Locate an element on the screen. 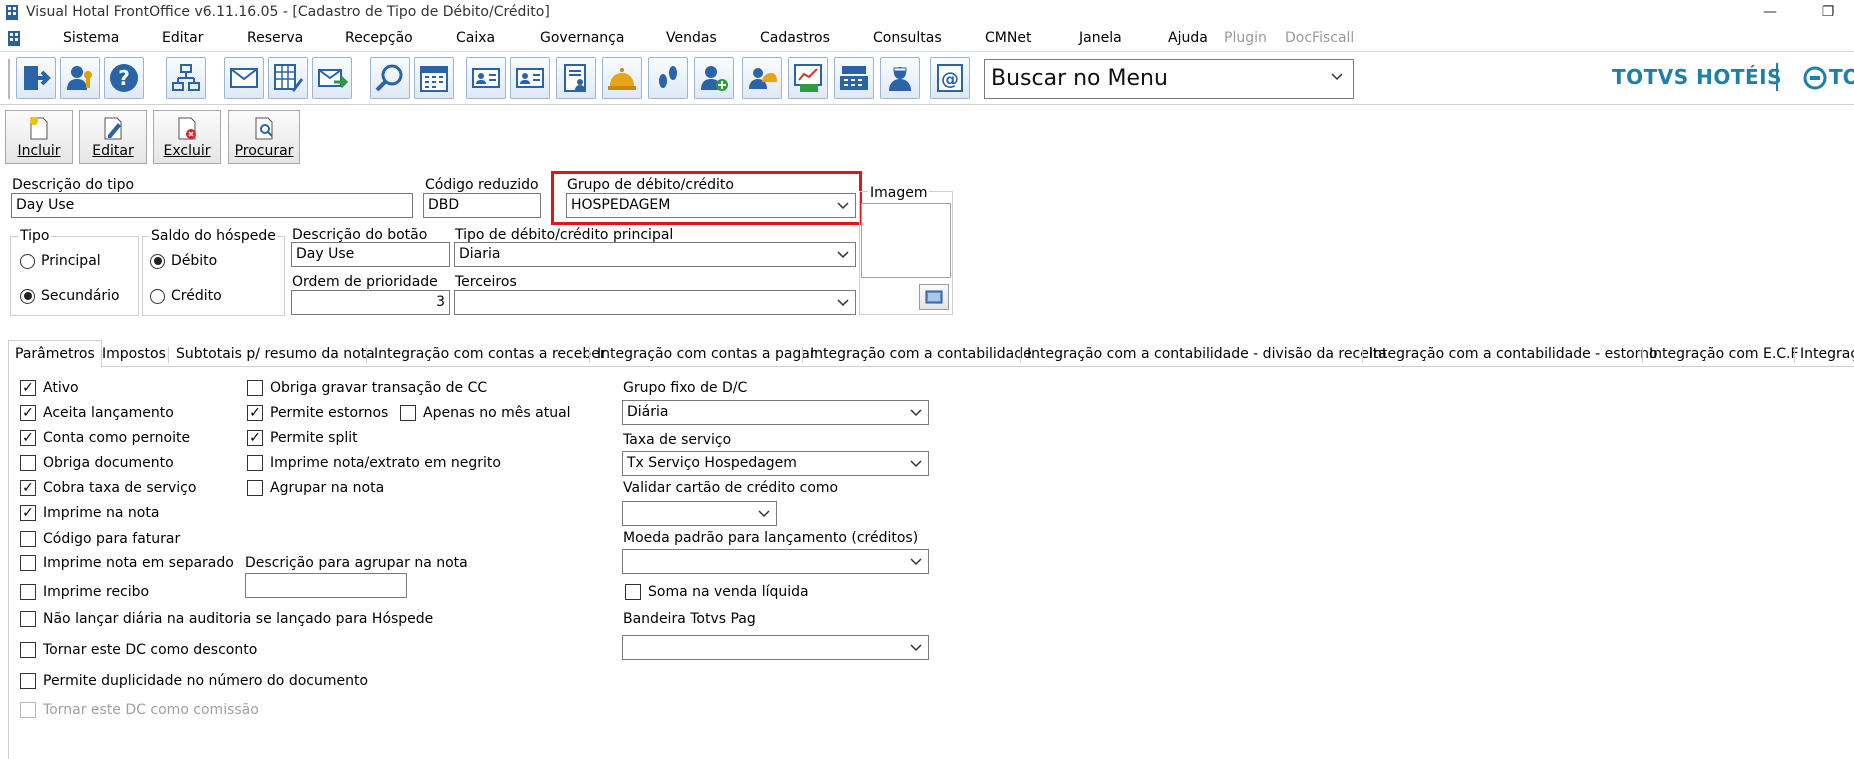 Image resolution: width=1854 pixels, height=759 pixels. chevron-down-icon is located at coordinates (843, 206).